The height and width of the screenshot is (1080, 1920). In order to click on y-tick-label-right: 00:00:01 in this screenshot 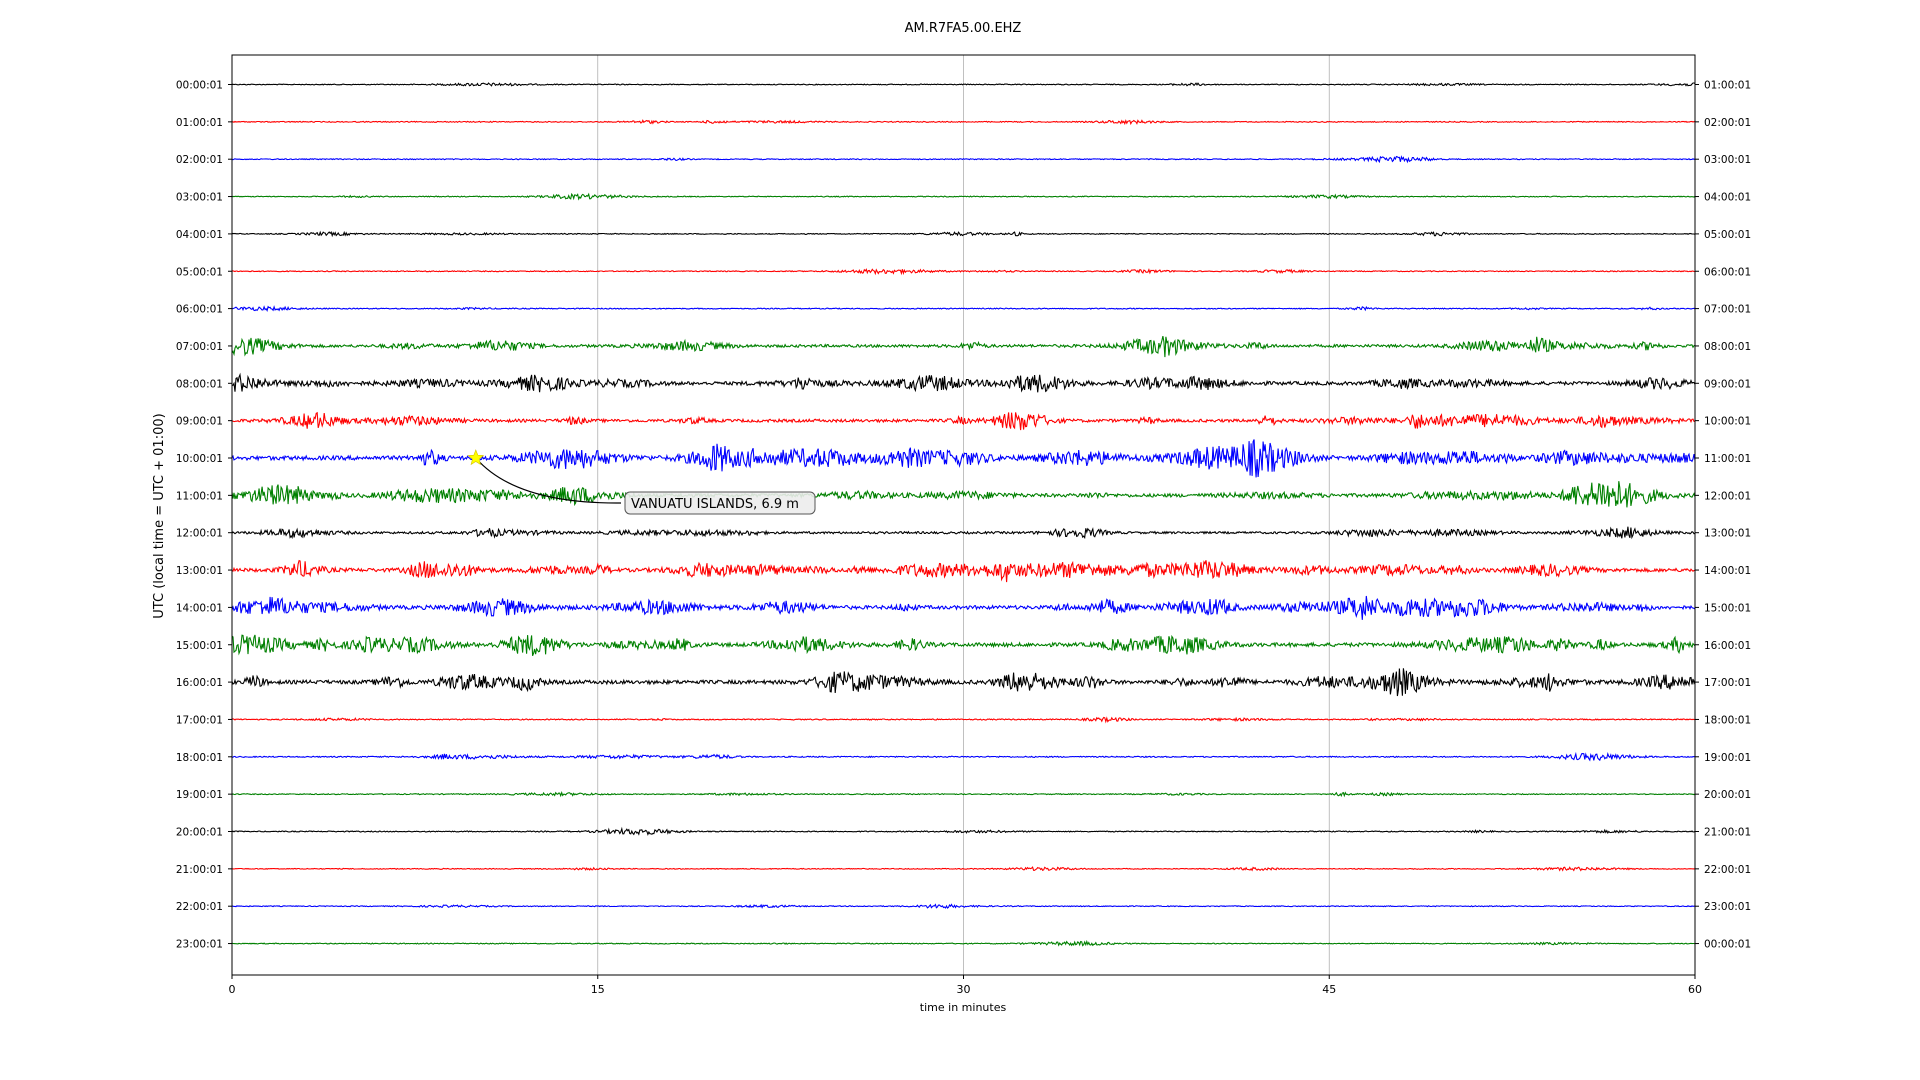, I will do `click(1727, 945)`.